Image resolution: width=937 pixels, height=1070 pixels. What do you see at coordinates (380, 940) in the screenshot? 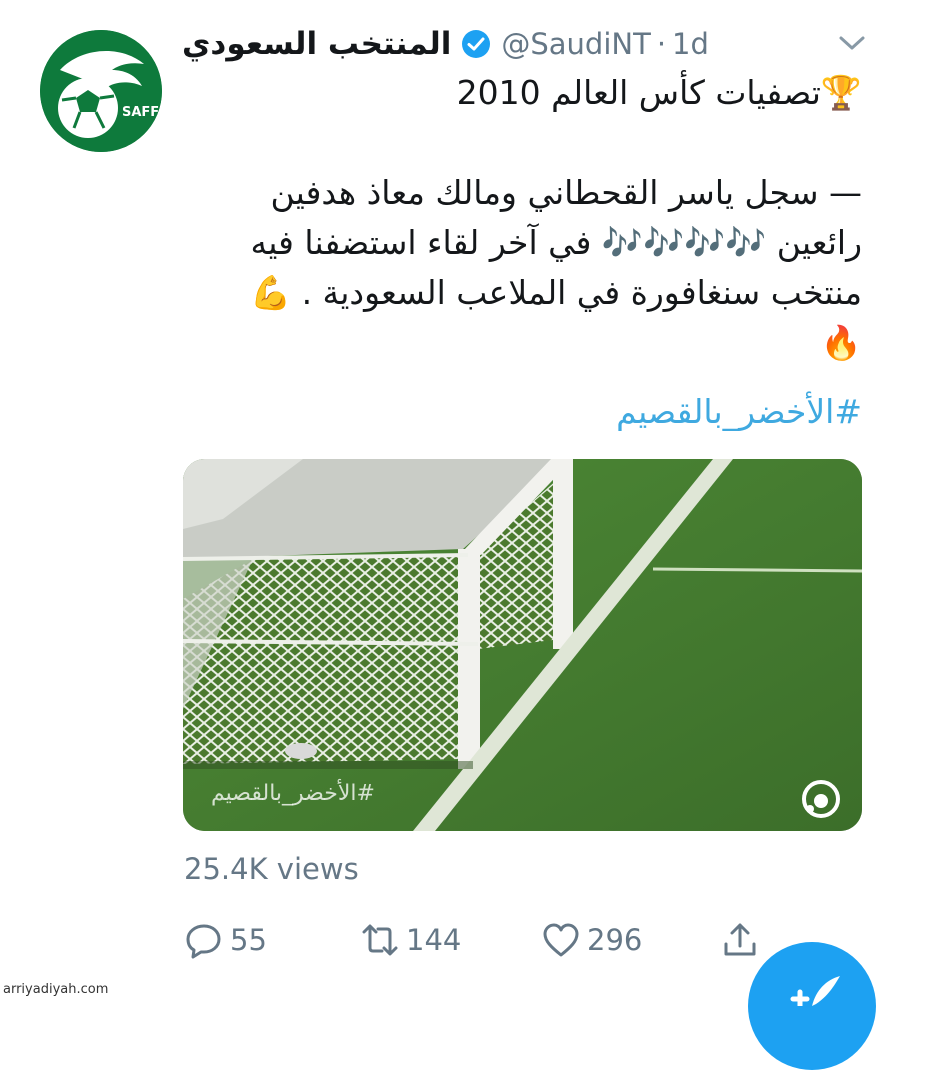
I see `retweet-icon` at bounding box center [380, 940].